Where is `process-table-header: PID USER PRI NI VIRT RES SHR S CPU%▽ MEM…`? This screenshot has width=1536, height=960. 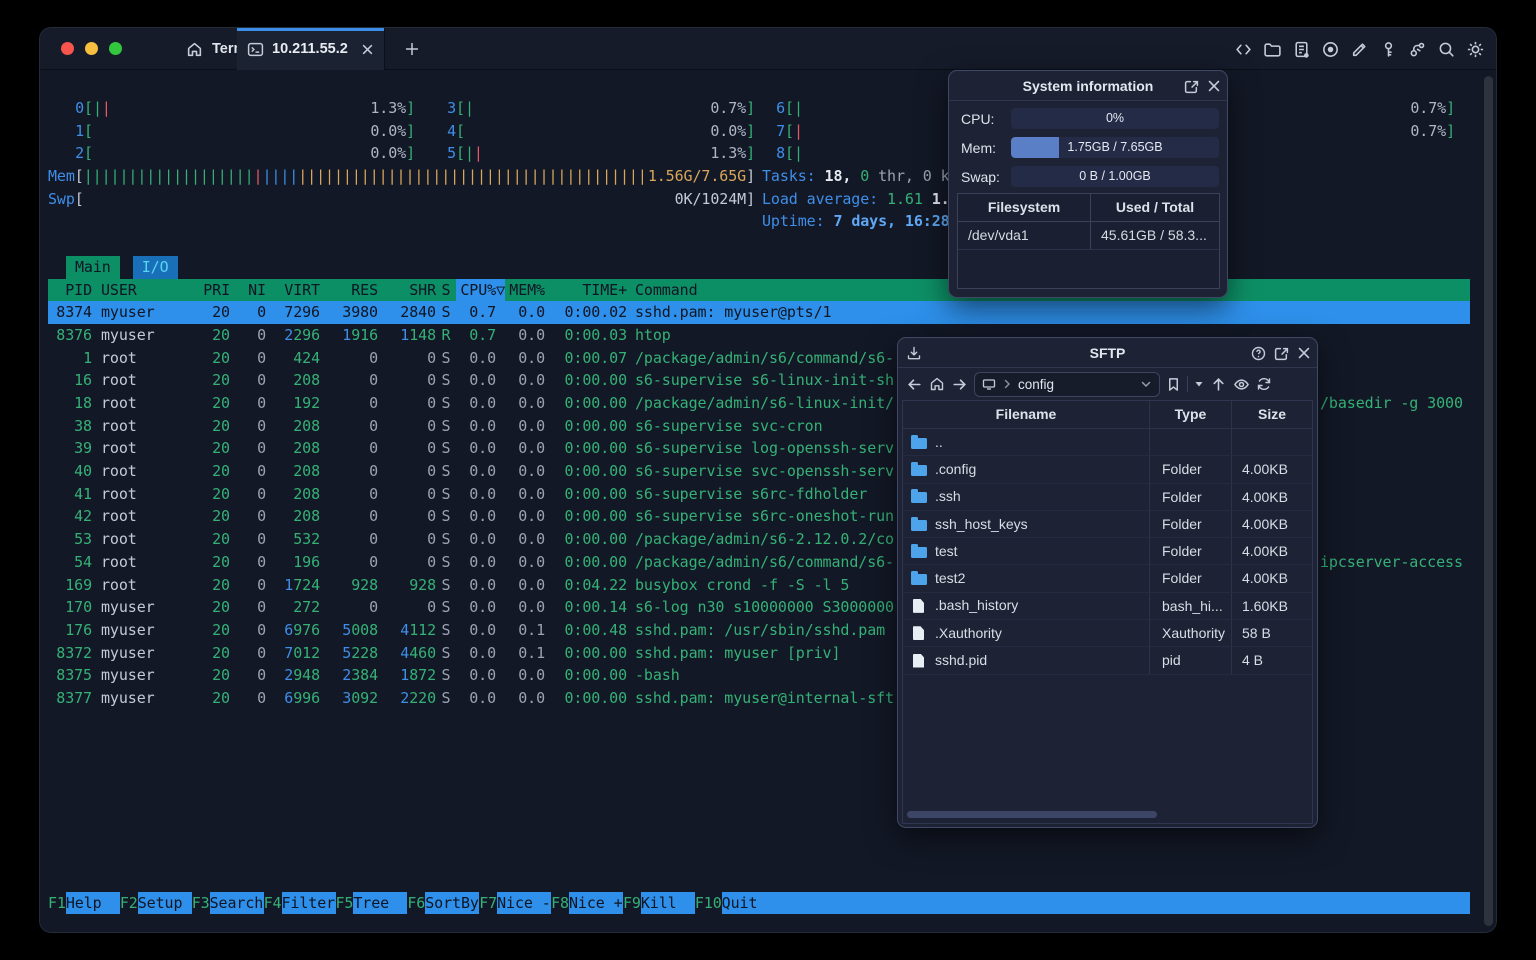 process-table-header: PID USER PRI NI VIRT RES SHR S CPU%▽ MEM… is located at coordinates (759, 290).